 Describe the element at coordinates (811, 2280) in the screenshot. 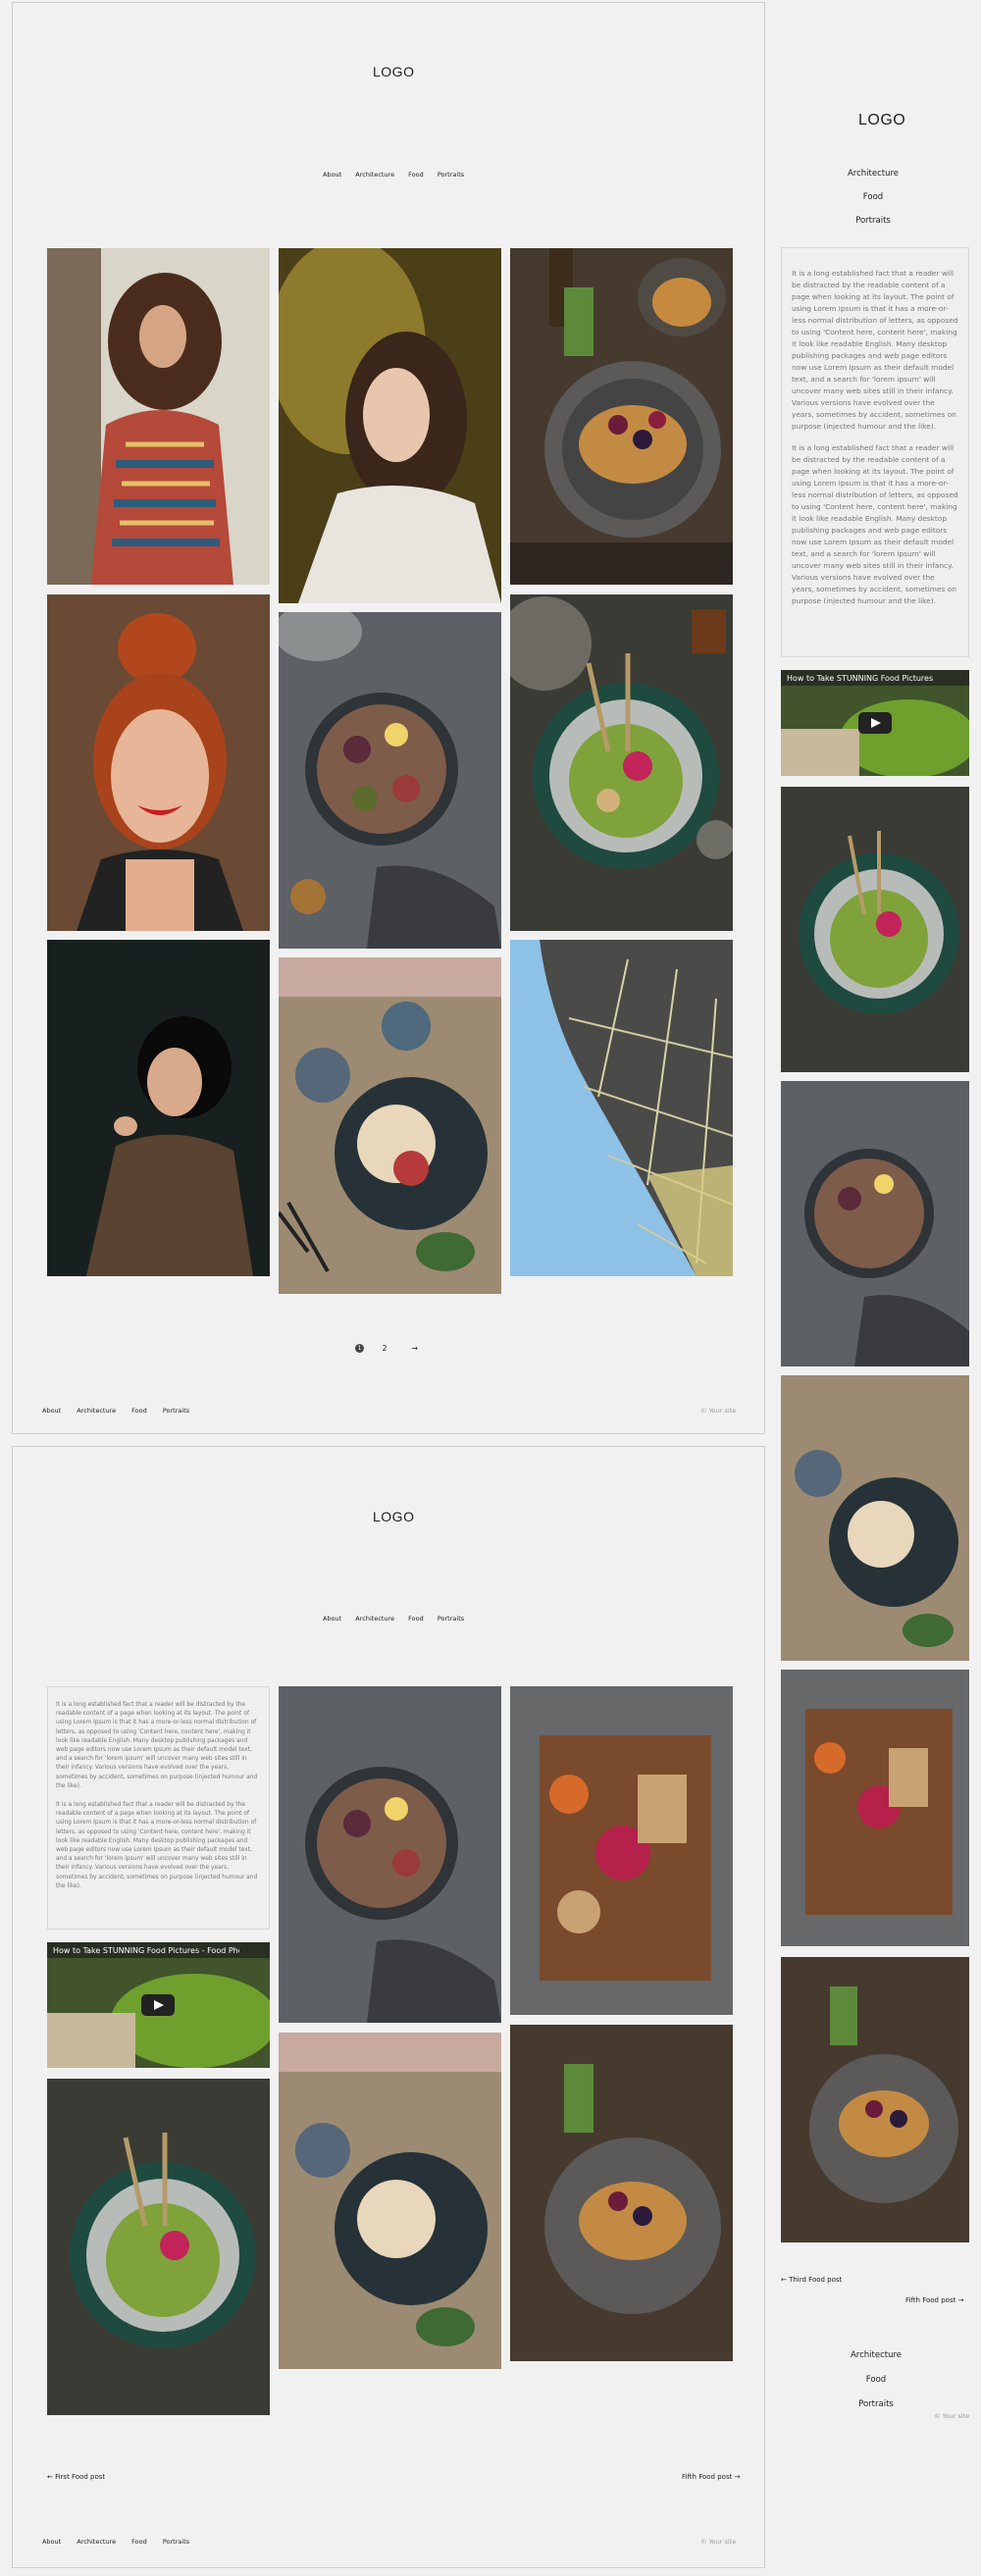

I see `sidebar-prev-post-link: ← Third Food post` at that location.